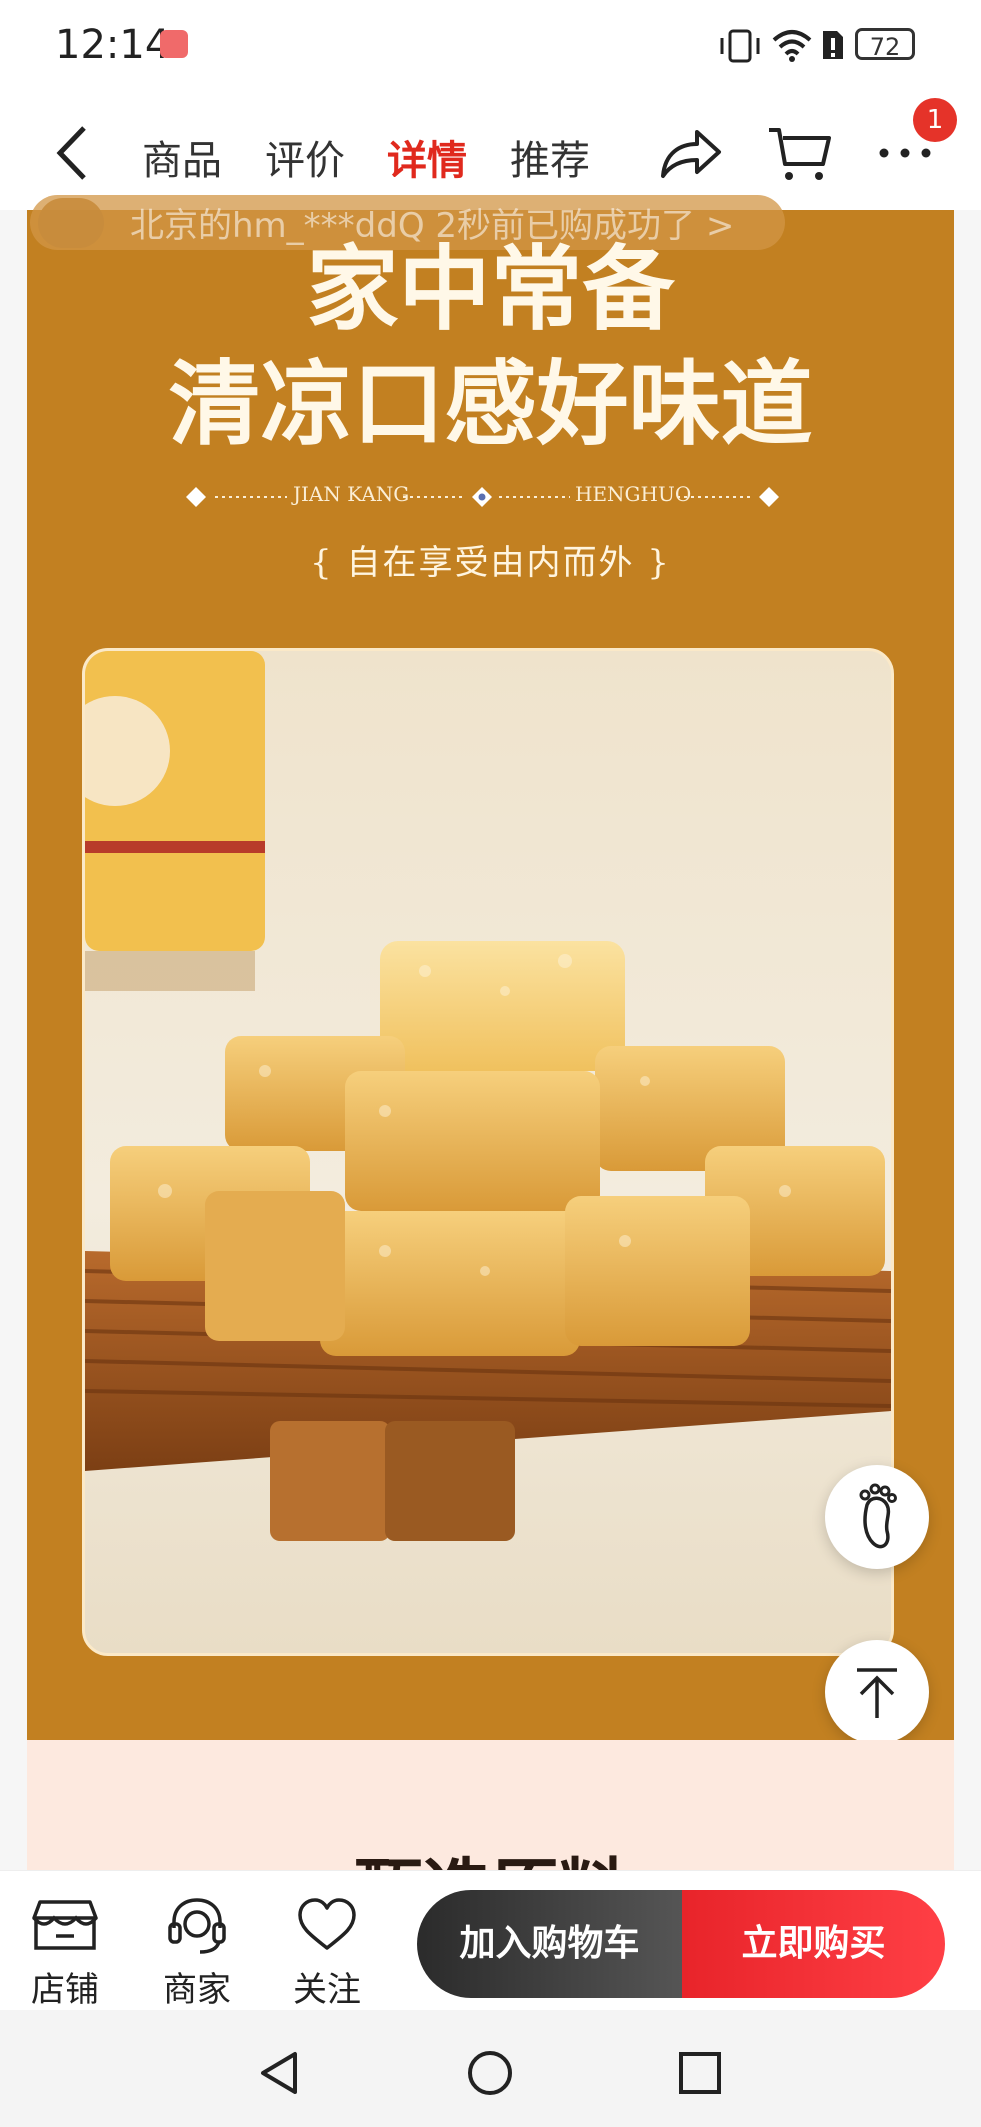  Describe the element at coordinates (690, 153) in the screenshot. I see `share-icon` at that location.